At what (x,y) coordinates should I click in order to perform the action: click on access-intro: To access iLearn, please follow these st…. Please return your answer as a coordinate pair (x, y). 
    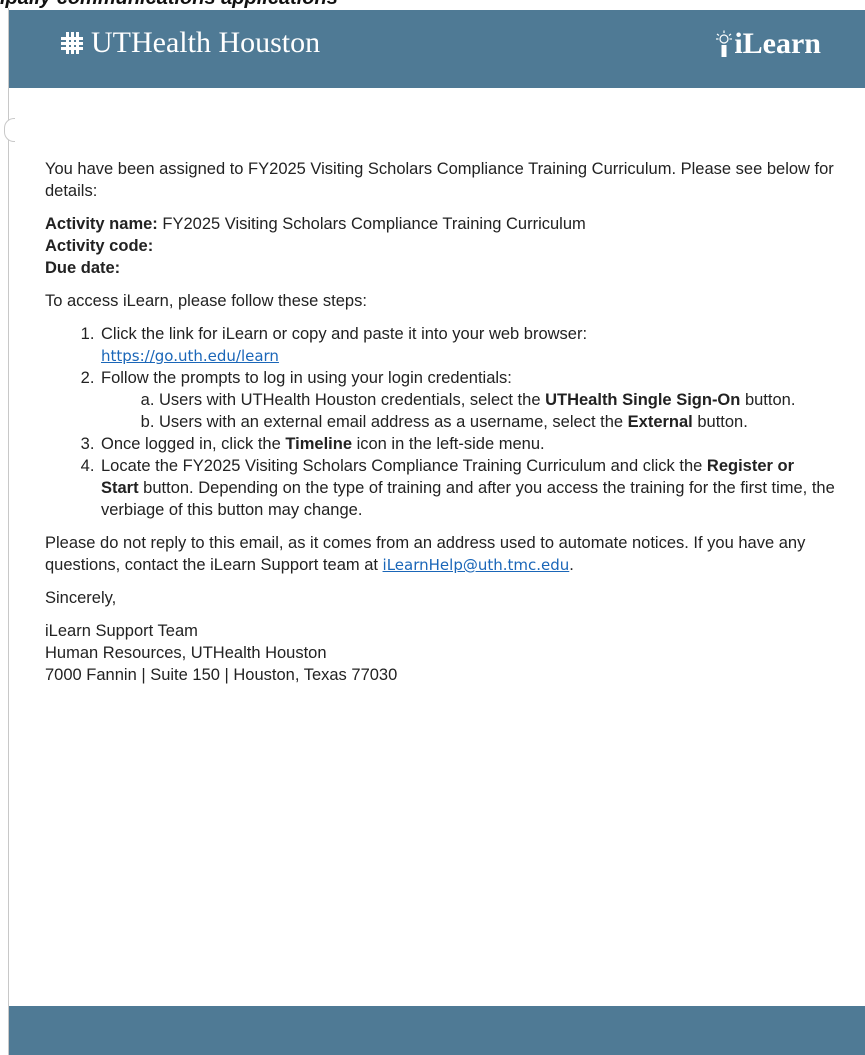
    Looking at the image, I should click on (206, 301).